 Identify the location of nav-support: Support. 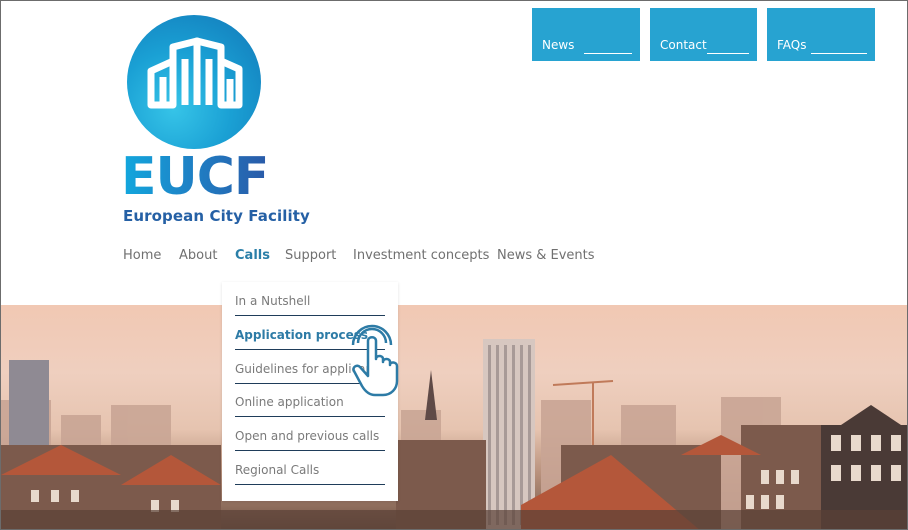
(310, 255).